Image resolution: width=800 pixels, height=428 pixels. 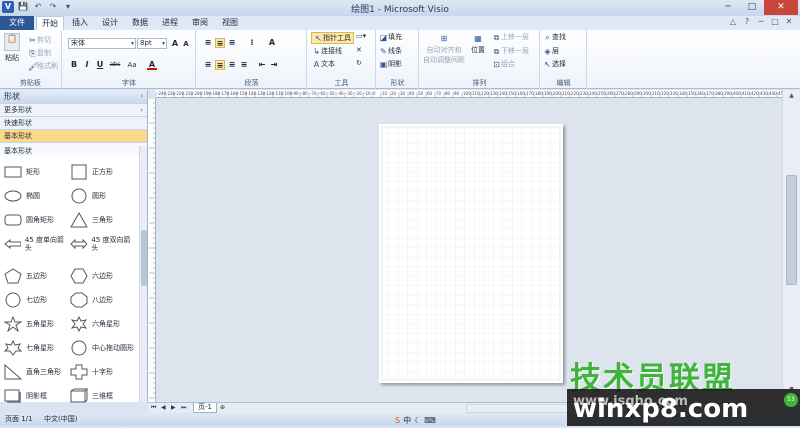 I want to click on shape-star7: 七角星形, so click(x=29, y=348).